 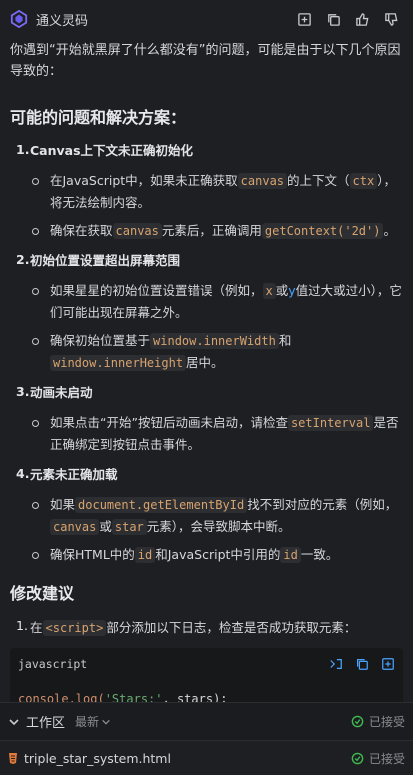 I want to click on inline-code: x, so click(x=269, y=291).